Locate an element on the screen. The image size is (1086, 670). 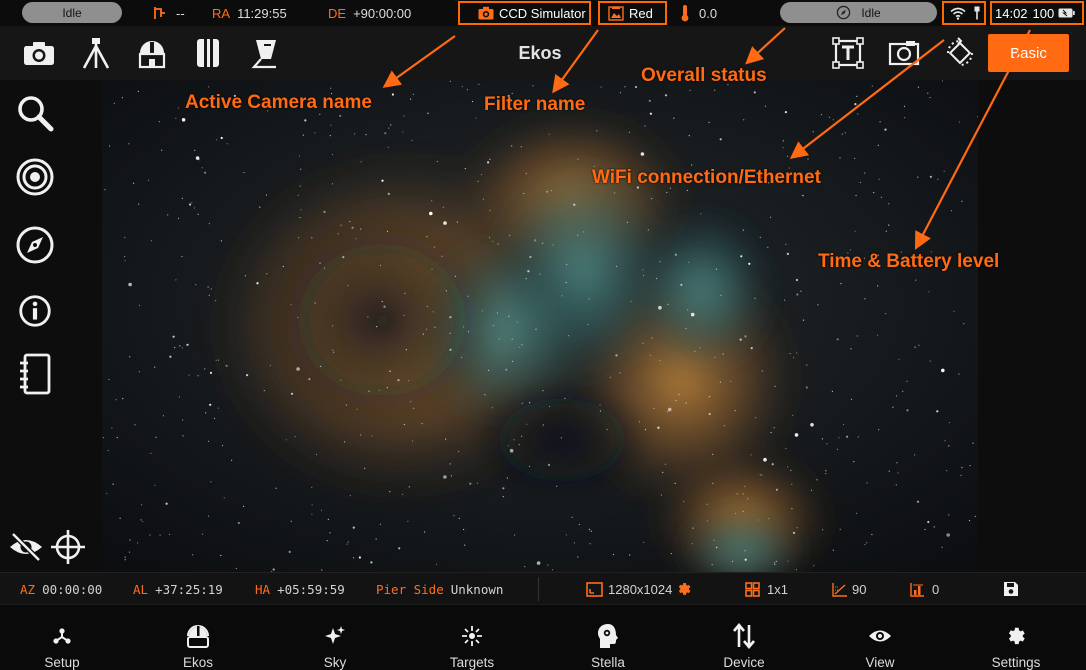
info-button is located at coordinates (35, 311).